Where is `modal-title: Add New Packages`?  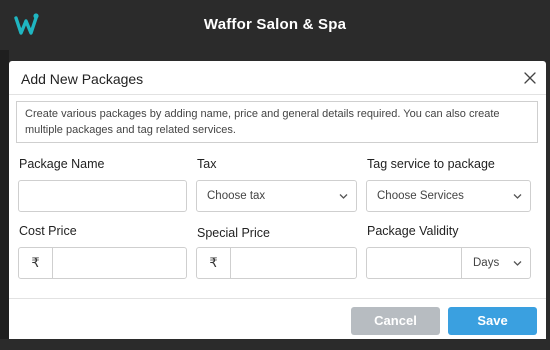
modal-title: Add New Packages is located at coordinates (82, 79).